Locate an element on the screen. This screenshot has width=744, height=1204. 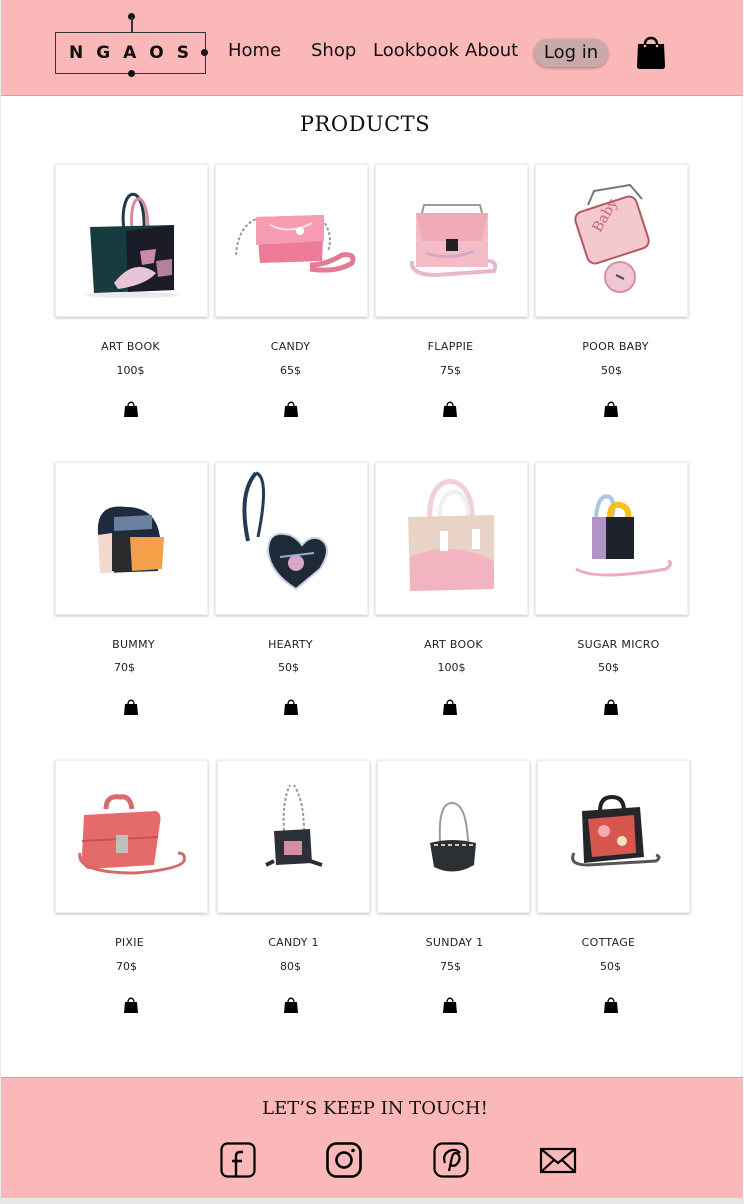
nav-lookbook: Lookbook is located at coordinates (416, 50).